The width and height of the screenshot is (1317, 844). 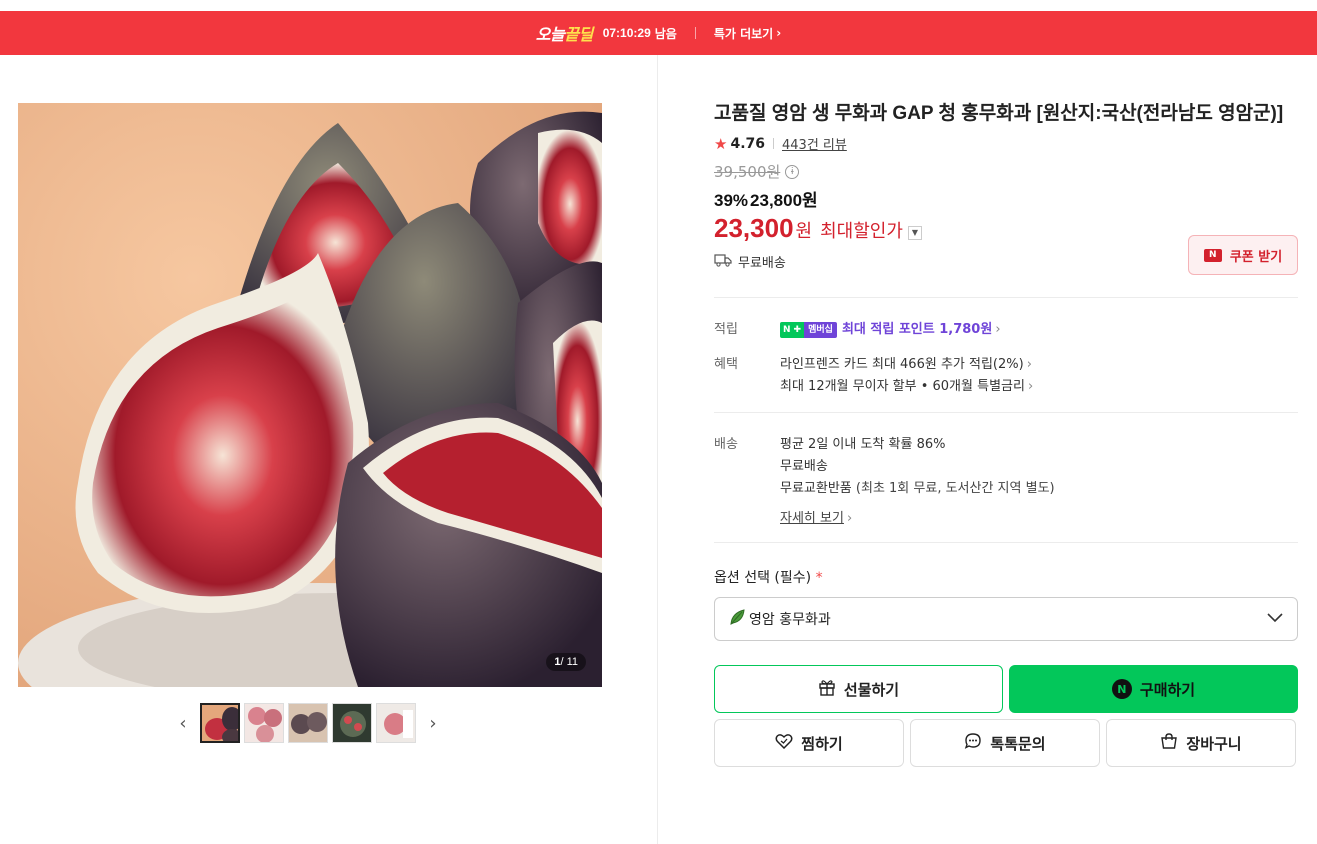 I want to click on thumb-prev-button: ‹, so click(x=183, y=723).